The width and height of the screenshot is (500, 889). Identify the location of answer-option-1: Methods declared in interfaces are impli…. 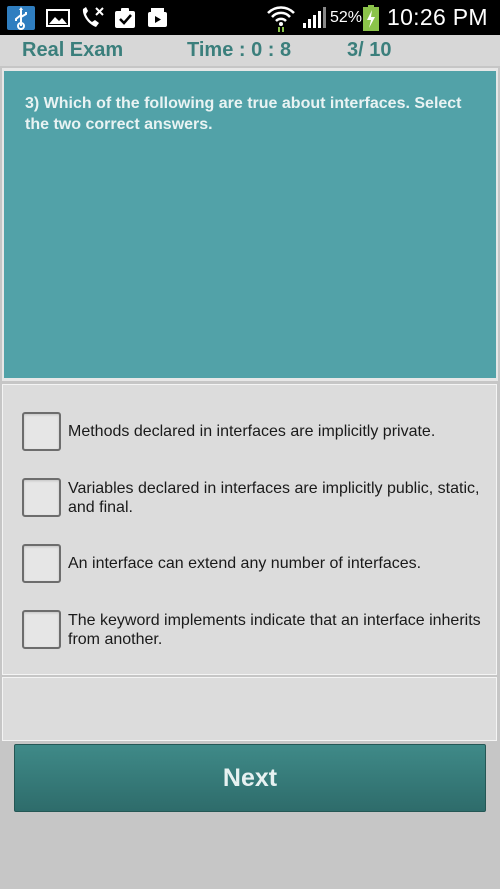
(257, 431).